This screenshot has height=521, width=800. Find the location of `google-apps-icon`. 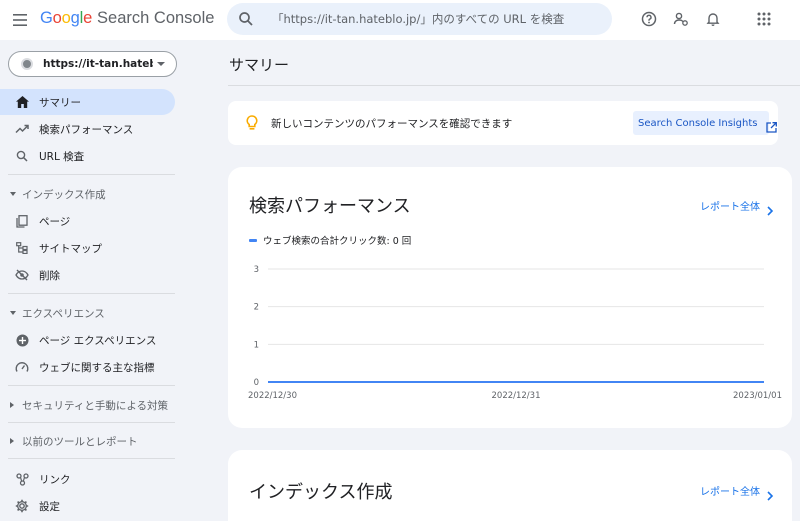

google-apps-icon is located at coordinates (764, 19).